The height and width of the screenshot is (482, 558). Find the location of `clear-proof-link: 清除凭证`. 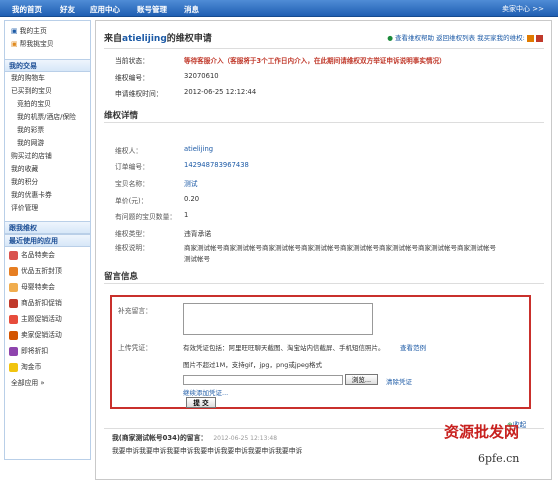

clear-proof-link: 清除凭证 is located at coordinates (399, 381).